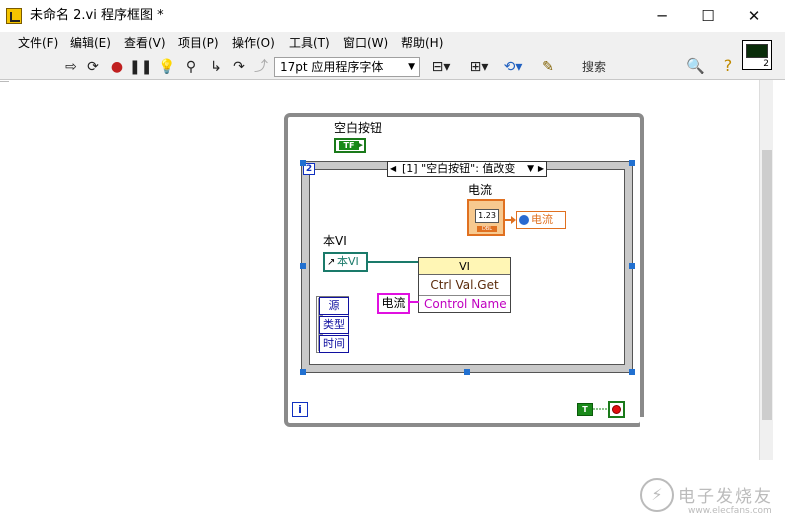 This screenshot has height=530, width=785. I want to click on boolean-label: 空白按钮, so click(358, 128).